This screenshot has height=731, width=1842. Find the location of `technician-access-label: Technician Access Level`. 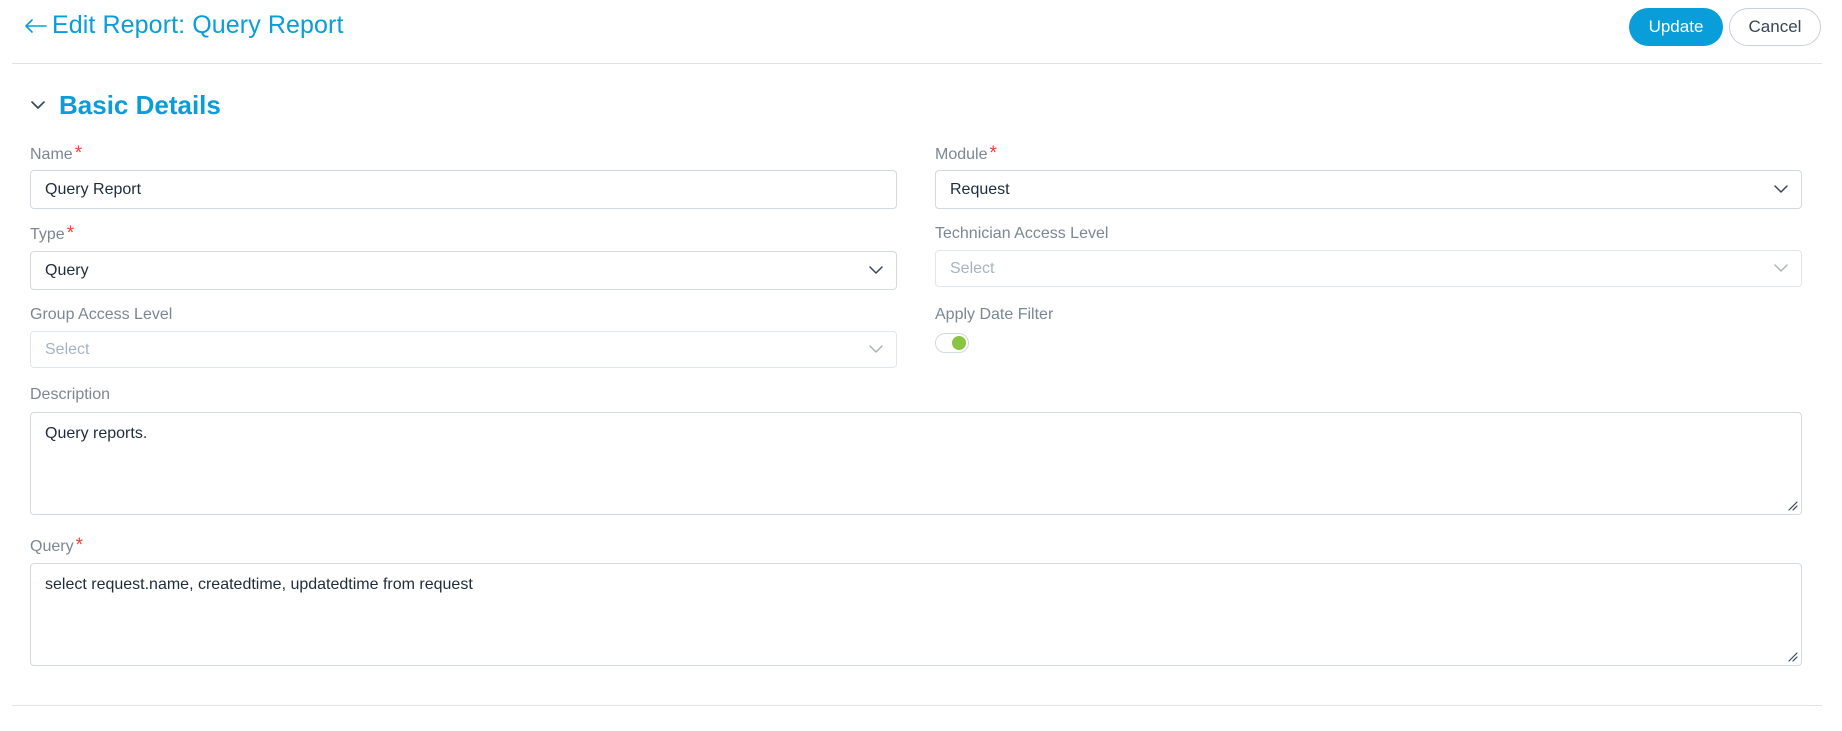

technician-access-label: Technician Access Level is located at coordinates (1022, 233).